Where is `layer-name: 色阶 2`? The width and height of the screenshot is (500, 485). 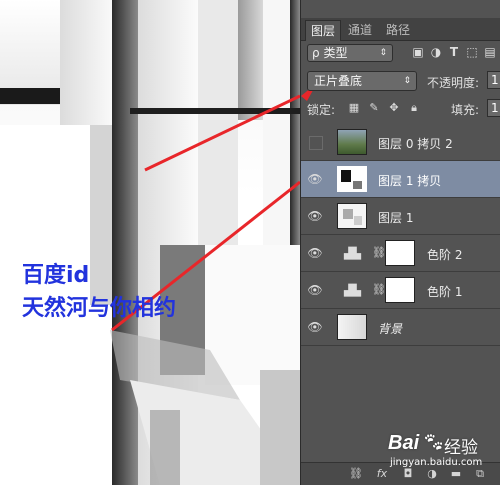
layer-name: 色阶 2 is located at coordinates (445, 255).